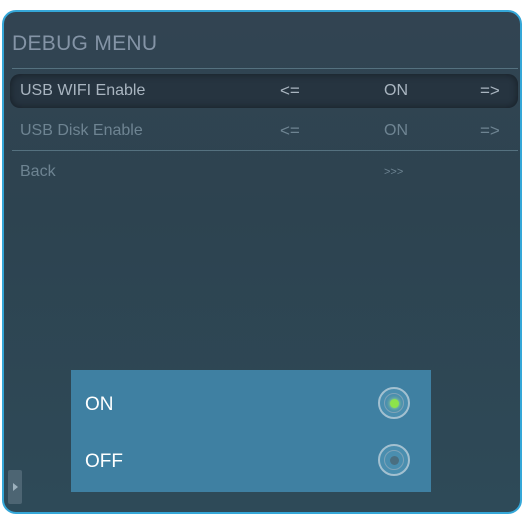  I want to click on usb-disk-label: USB Disk Enable, so click(81, 130).